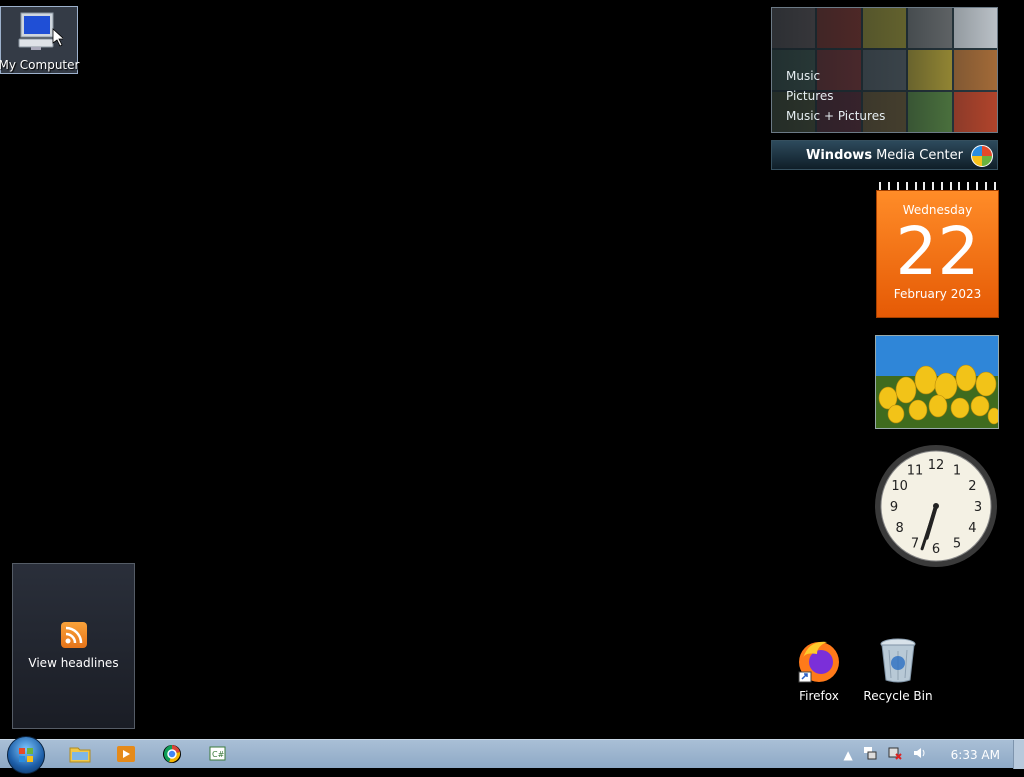 Image resolution: width=1024 pixels, height=777 pixels. What do you see at coordinates (870, 754) in the screenshot?
I see `action-center-icon` at bounding box center [870, 754].